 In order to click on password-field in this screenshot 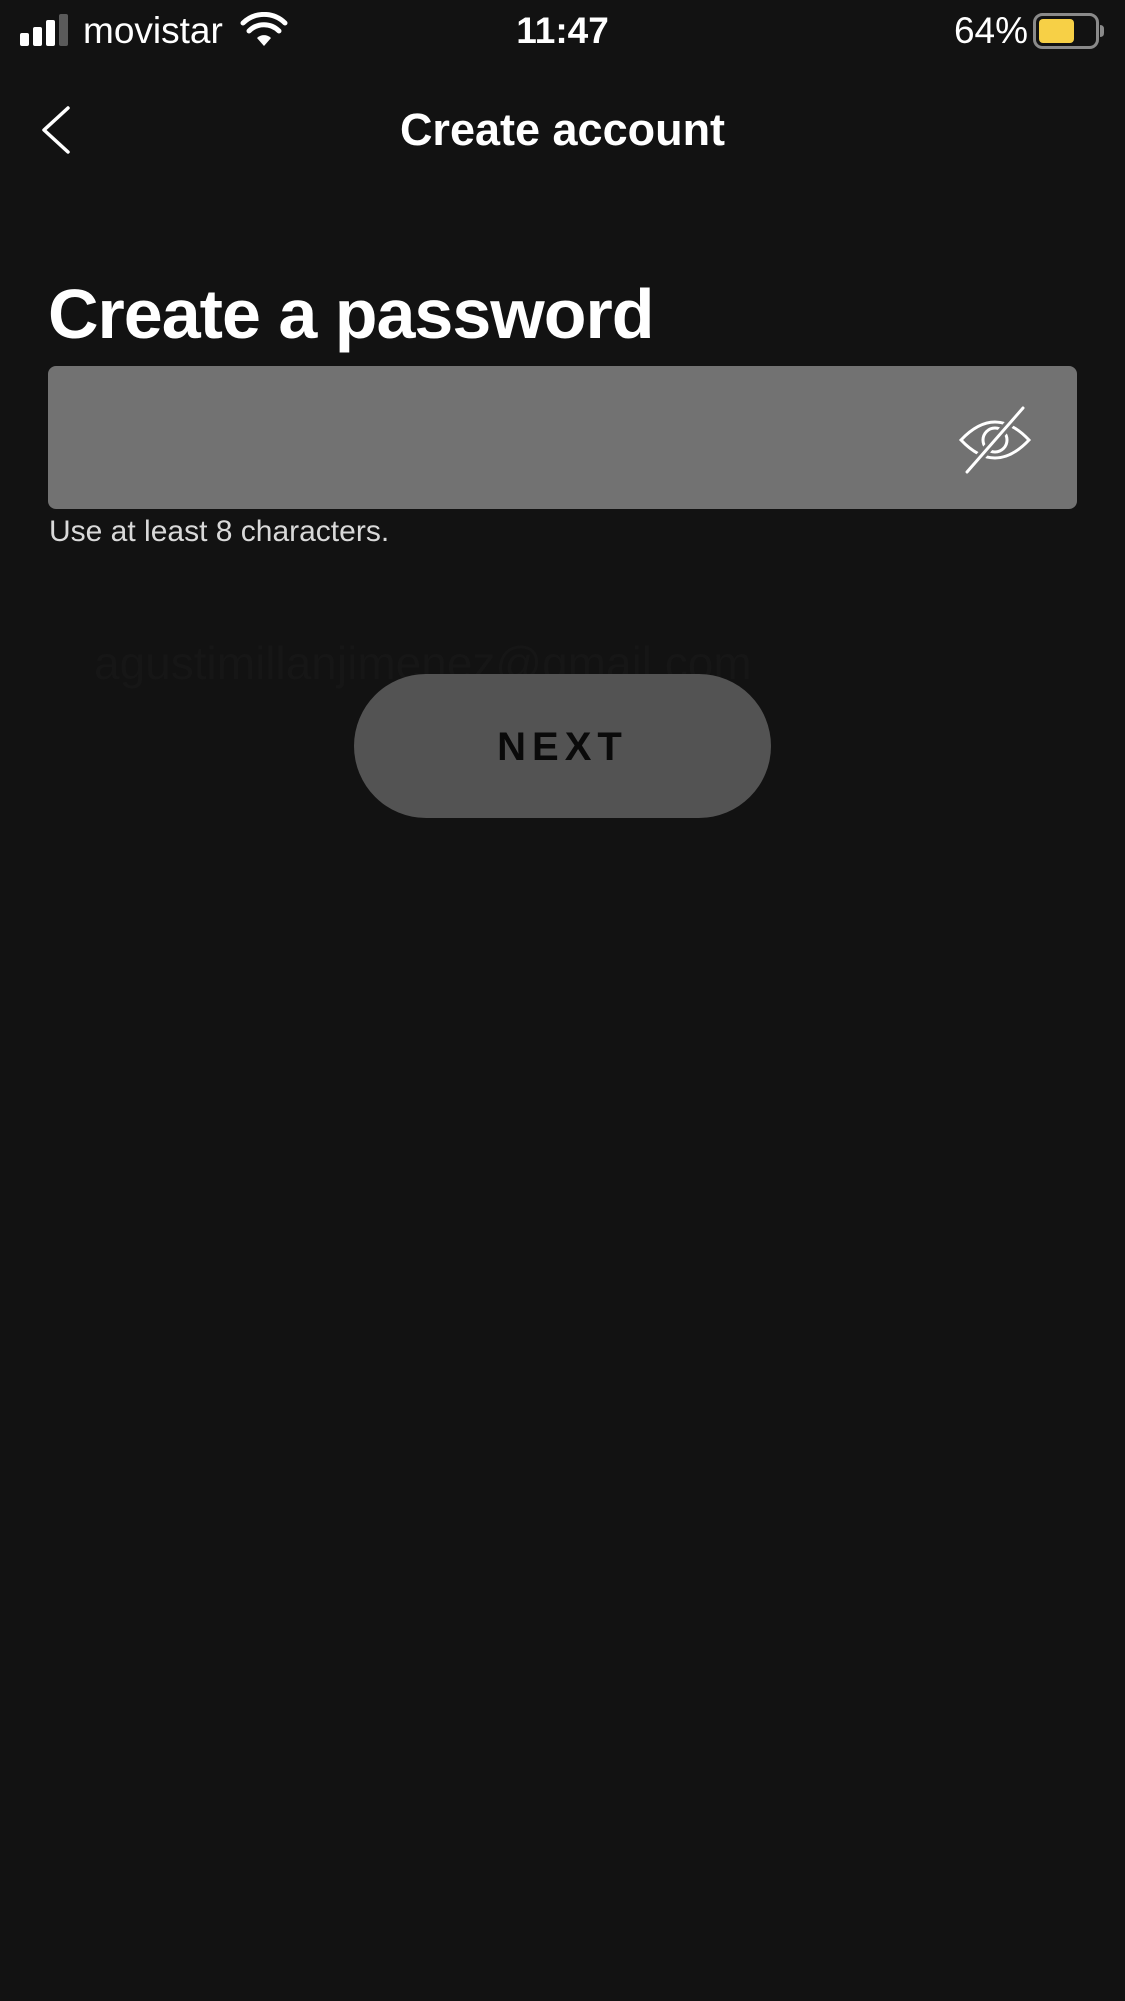, I will do `click(562, 438)`.